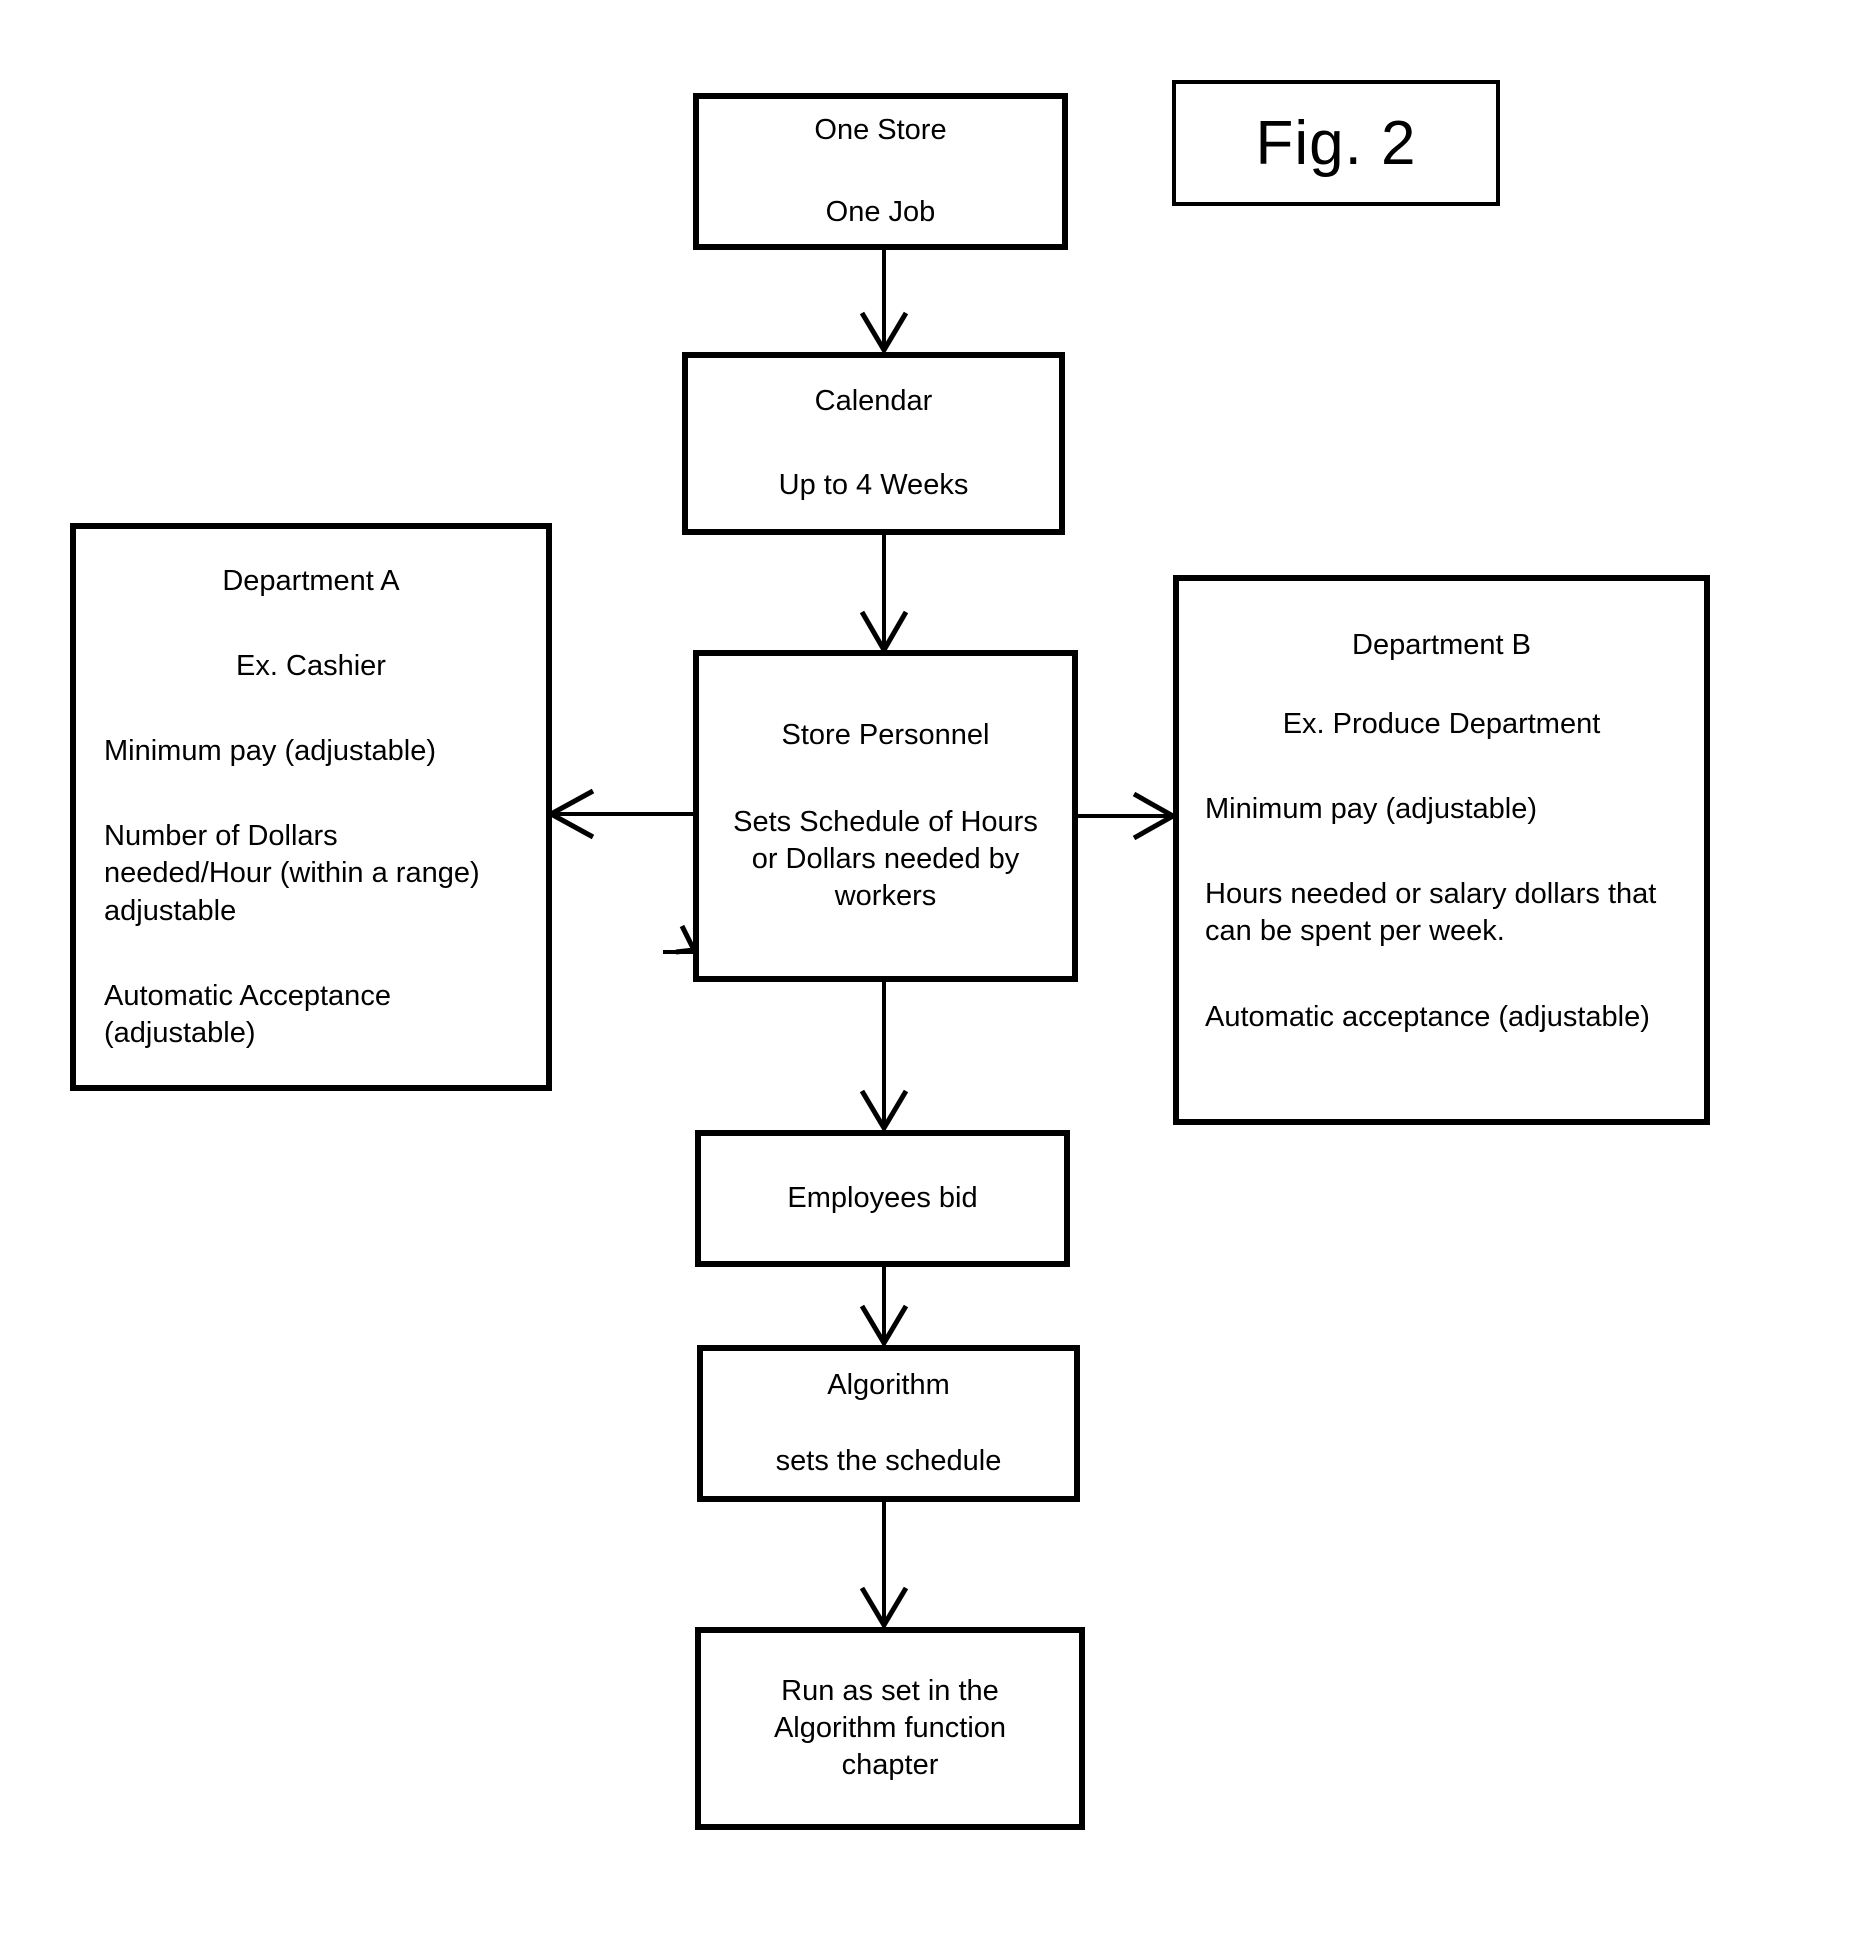  I want to click on figure-label-text: Fig. 2, so click(1336, 143).